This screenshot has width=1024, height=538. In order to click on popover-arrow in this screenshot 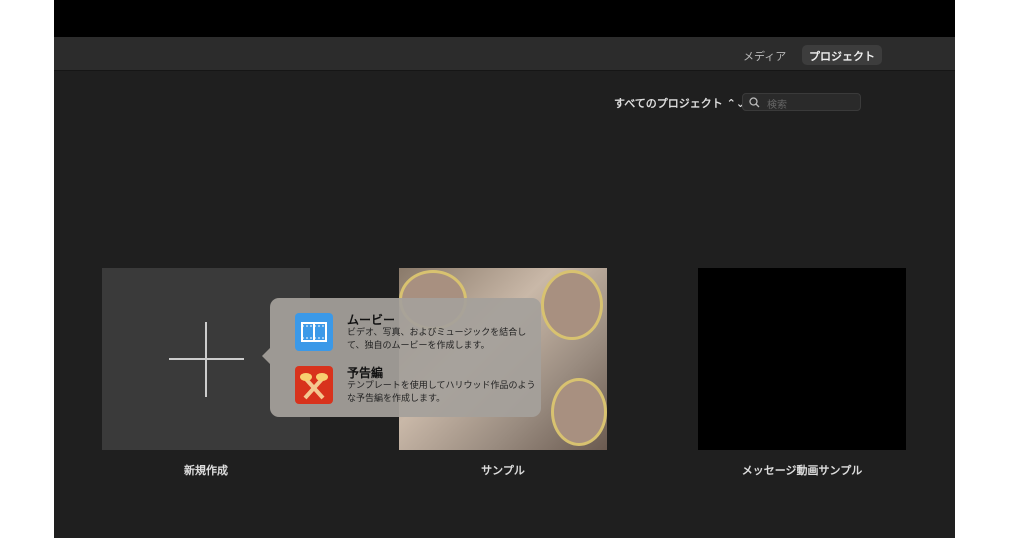, I will do `click(266, 356)`.